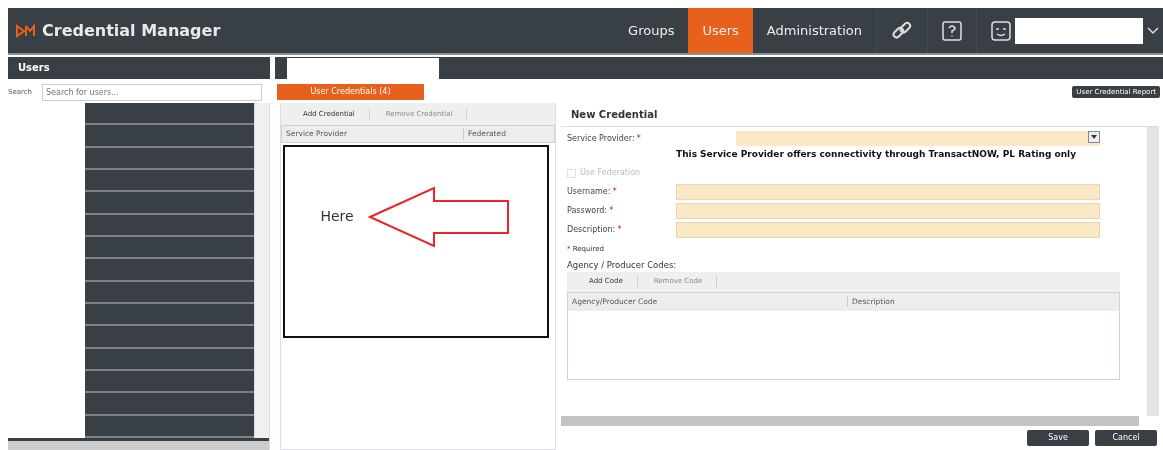 The width and height of the screenshot is (1163, 450). I want to click on notice-text: This Service Provider offers connectivity through TransactNOW, PL Rating only, so click(877, 155).